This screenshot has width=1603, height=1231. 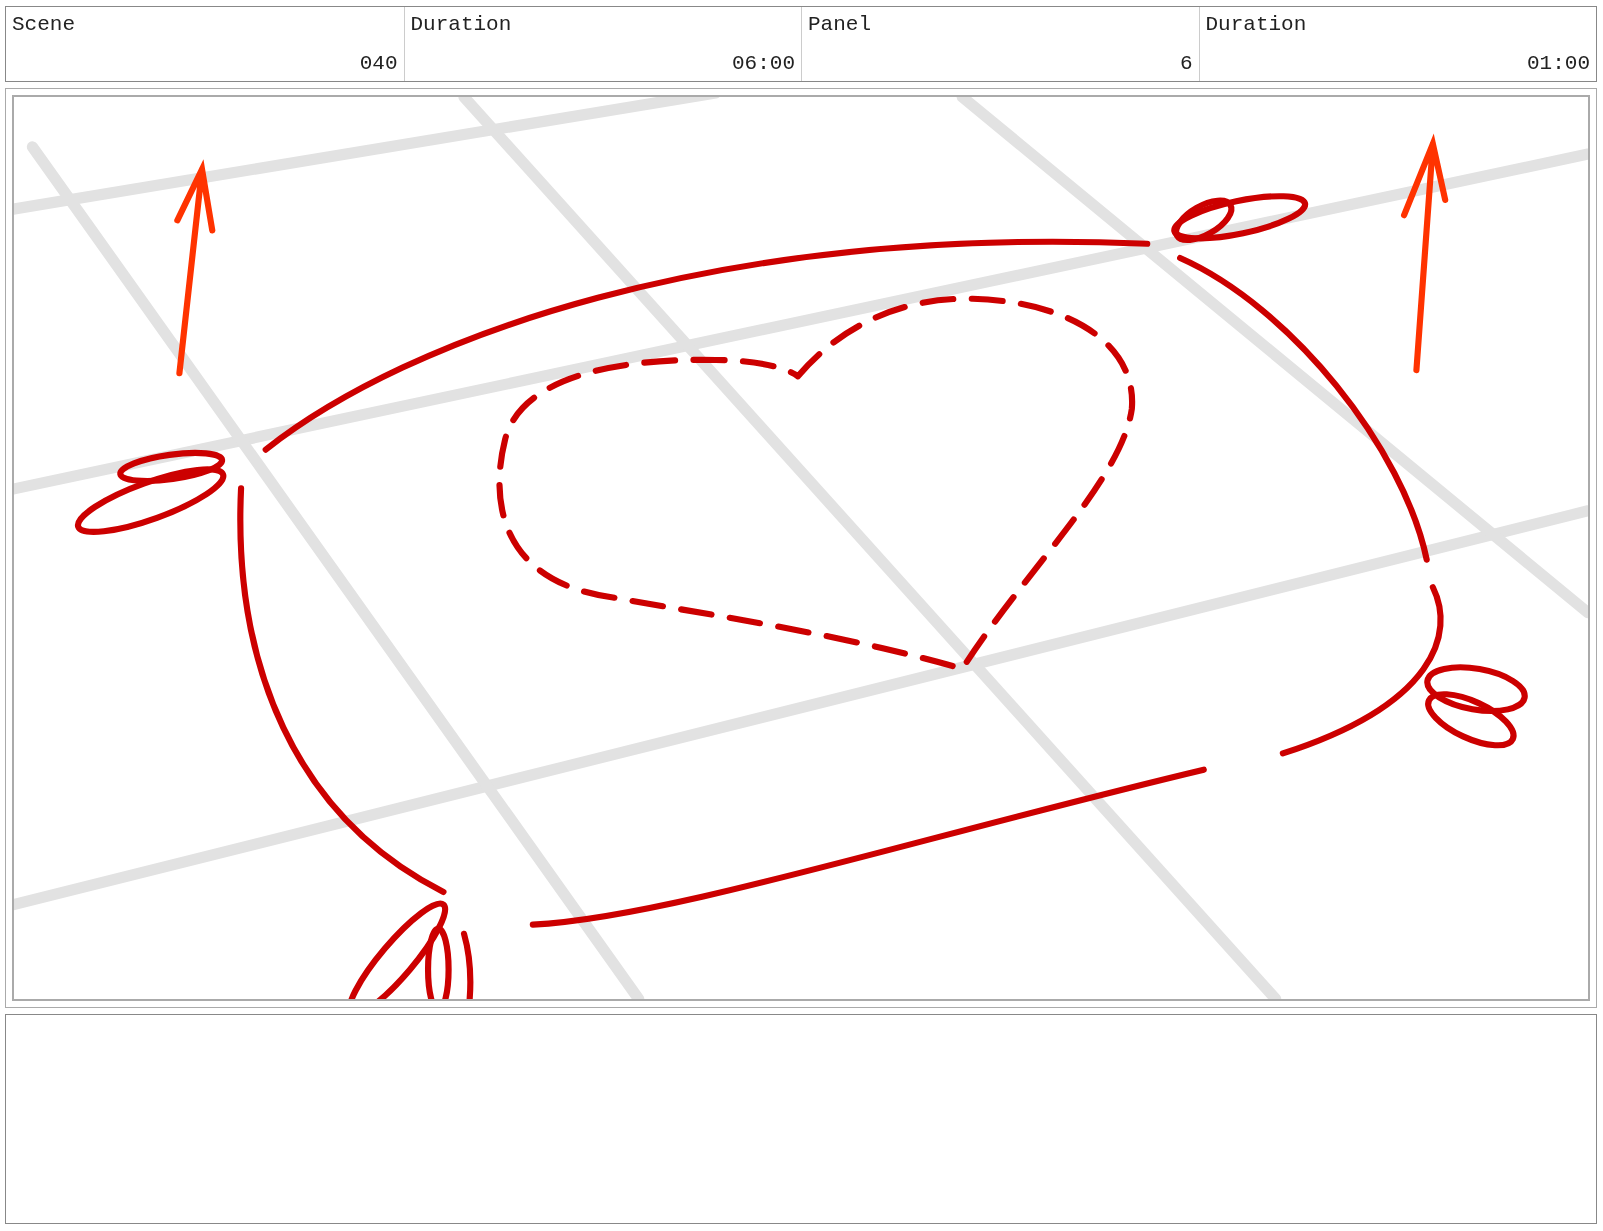 What do you see at coordinates (602, 44) in the screenshot?
I see `header-cell: Duration 06:00` at bounding box center [602, 44].